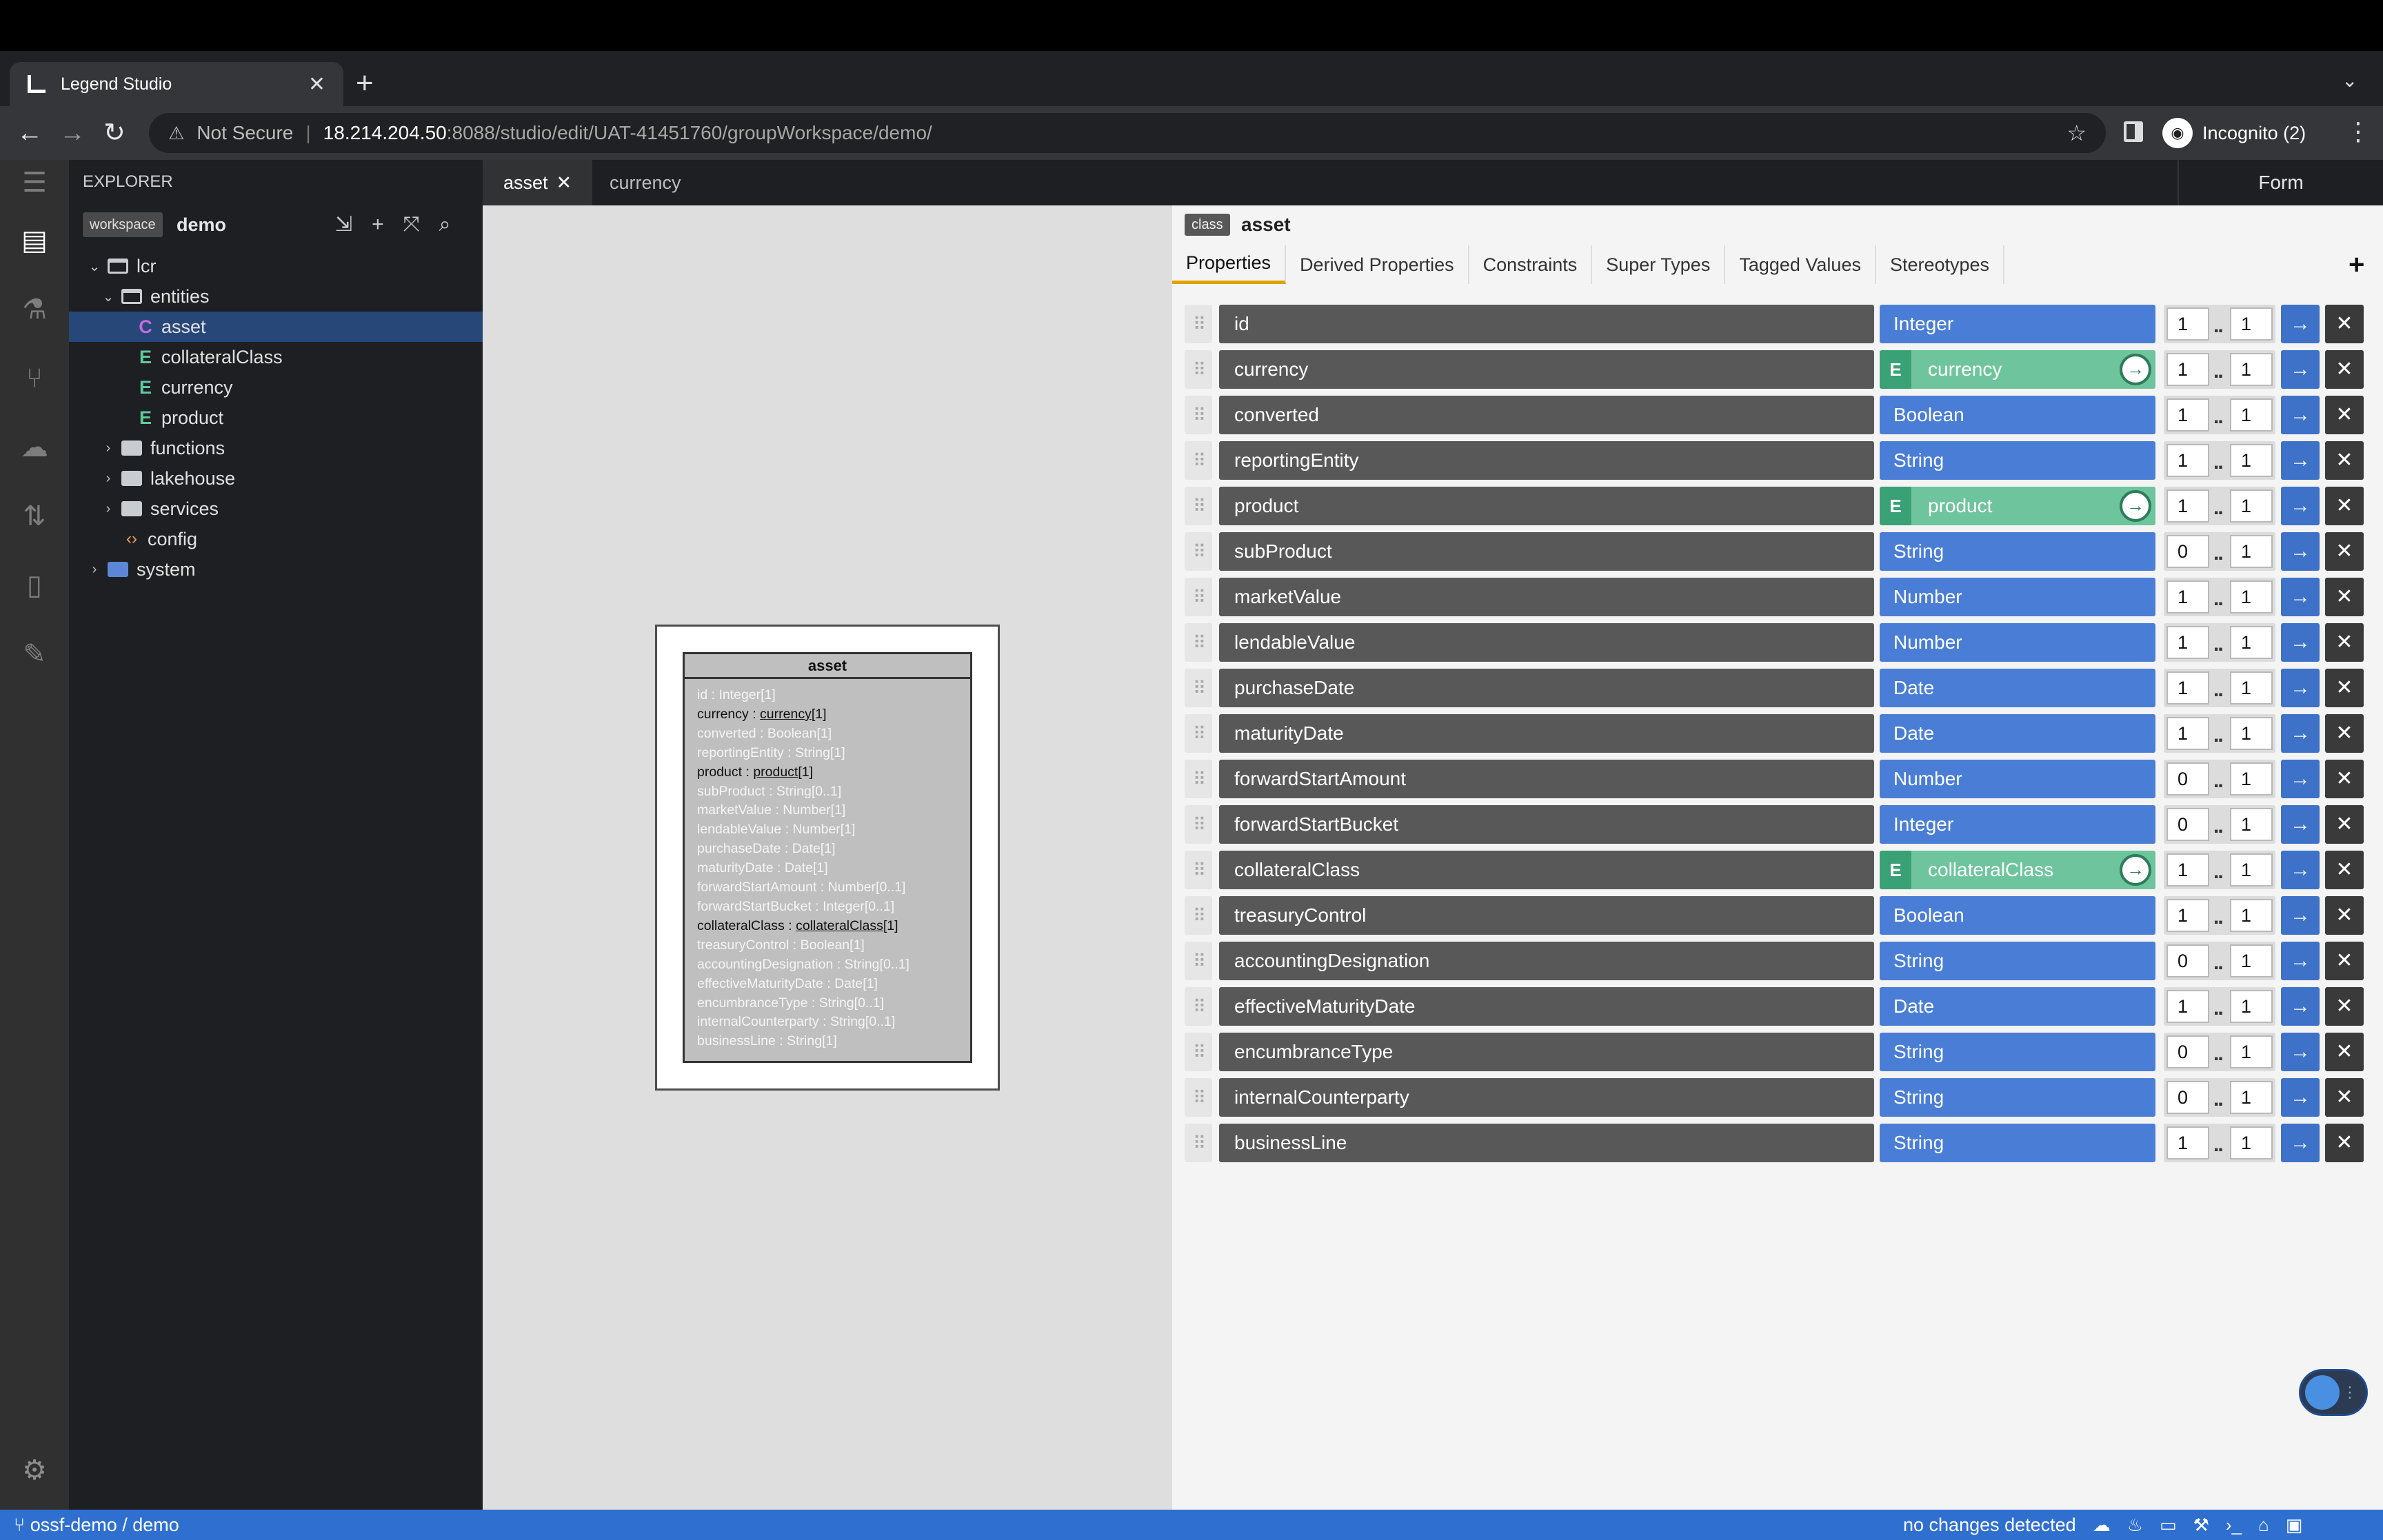 The height and width of the screenshot is (1540, 2383). Describe the element at coordinates (1229, 264) in the screenshot. I see `tab-properties: Properties` at that location.